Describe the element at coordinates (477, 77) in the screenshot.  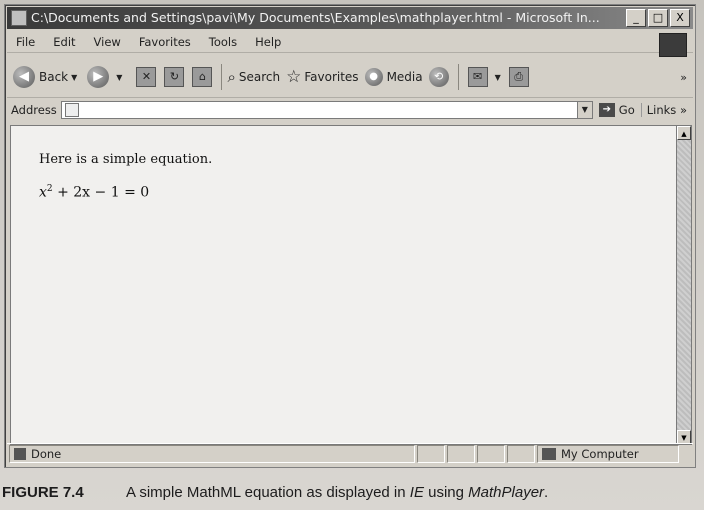
I see `mail-icon: ✉` at that location.